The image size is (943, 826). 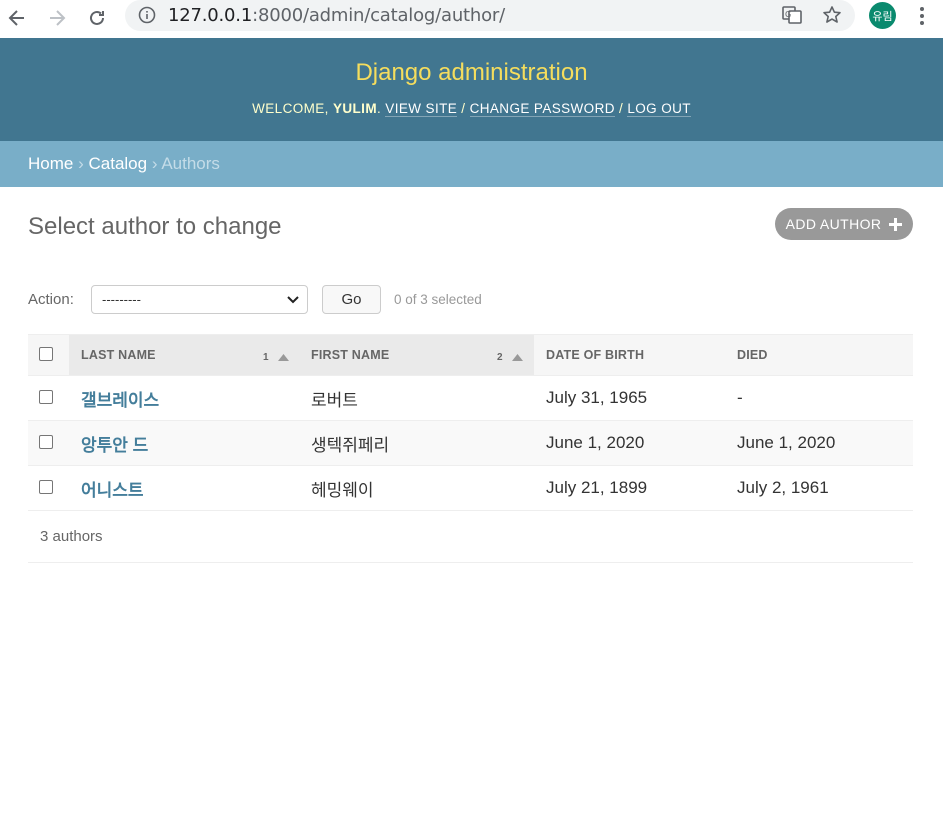 I want to click on back-arrow-icon, so click(x=16, y=18).